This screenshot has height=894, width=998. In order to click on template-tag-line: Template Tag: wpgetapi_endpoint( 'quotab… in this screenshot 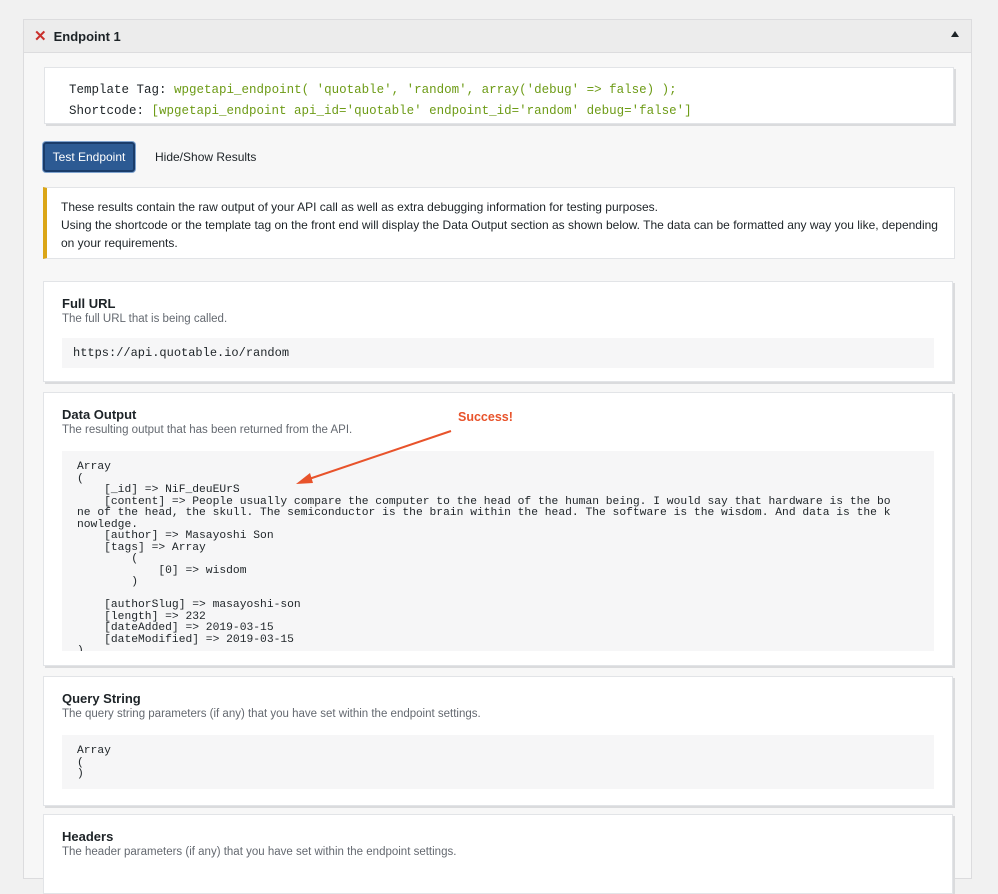, I will do `click(499, 90)`.